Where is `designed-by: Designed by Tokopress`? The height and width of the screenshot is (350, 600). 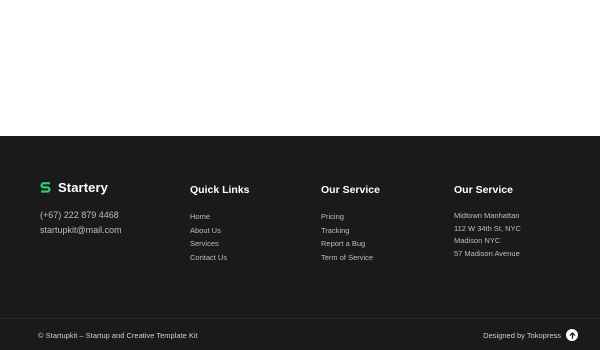 designed-by: Designed by Tokopress is located at coordinates (530, 335).